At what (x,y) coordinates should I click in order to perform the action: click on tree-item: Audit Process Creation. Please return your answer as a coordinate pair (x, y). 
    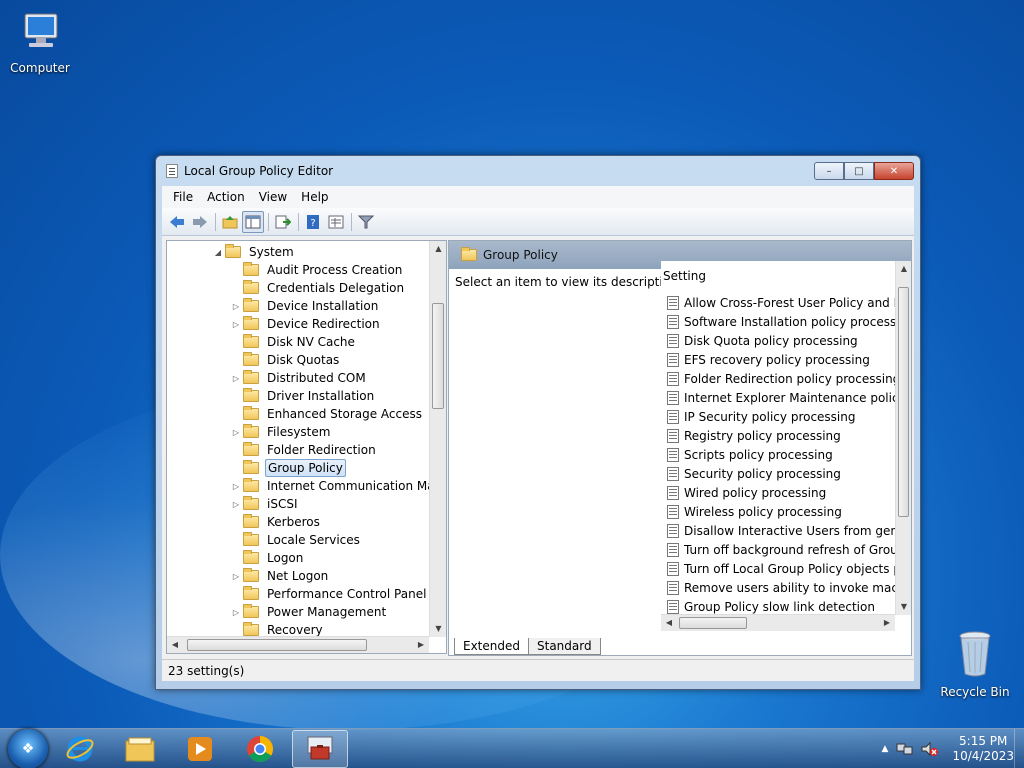
    Looking at the image, I should click on (317, 270).